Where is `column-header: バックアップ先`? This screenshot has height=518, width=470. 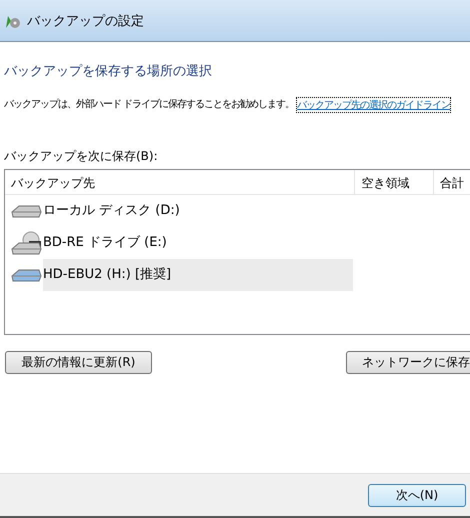
column-header: バックアップ先 is located at coordinates (180, 182).